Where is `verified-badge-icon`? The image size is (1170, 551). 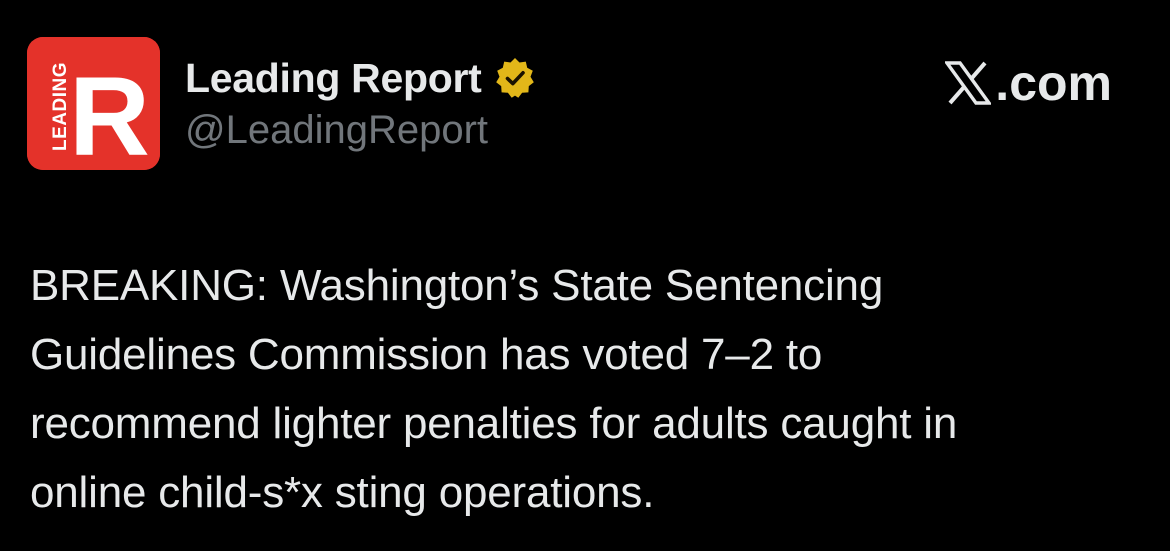
verified-badge-icon is located at coordinates (515, 78).